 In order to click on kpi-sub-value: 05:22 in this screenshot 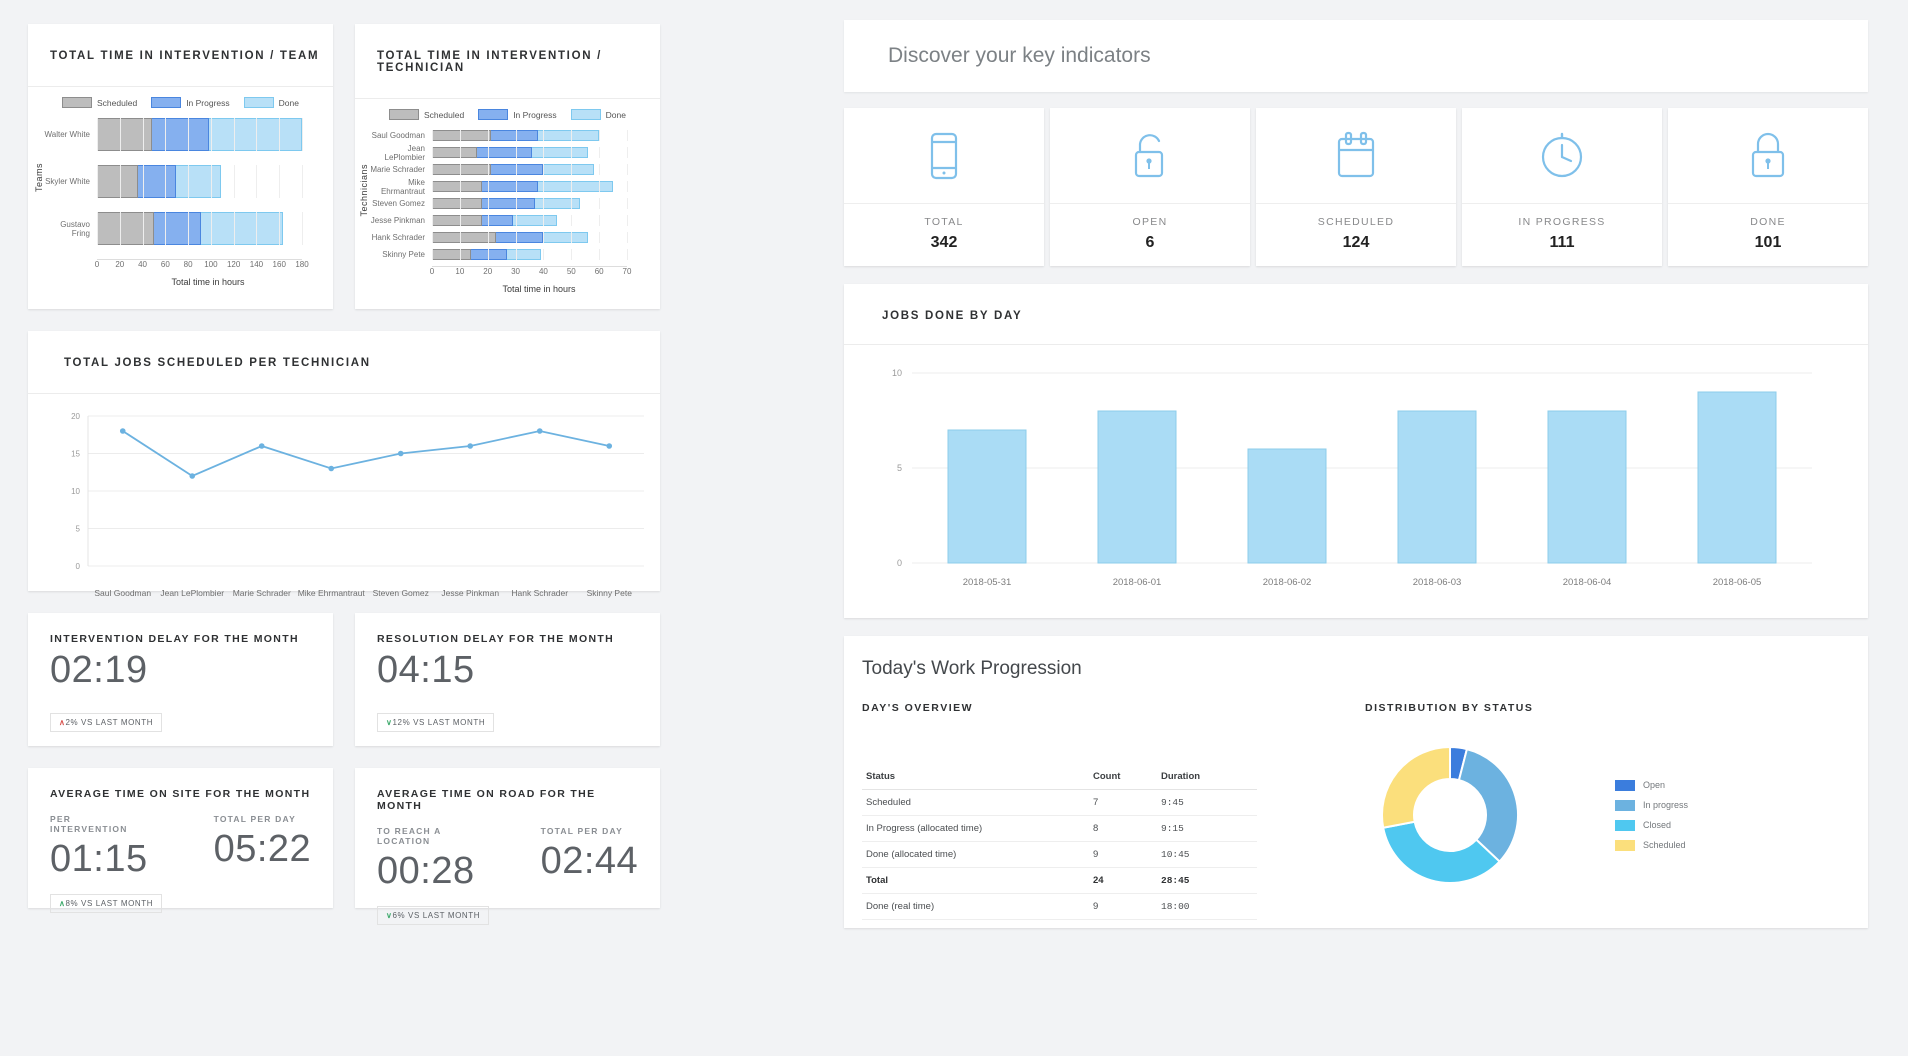, I will do `click(262, 849)`.